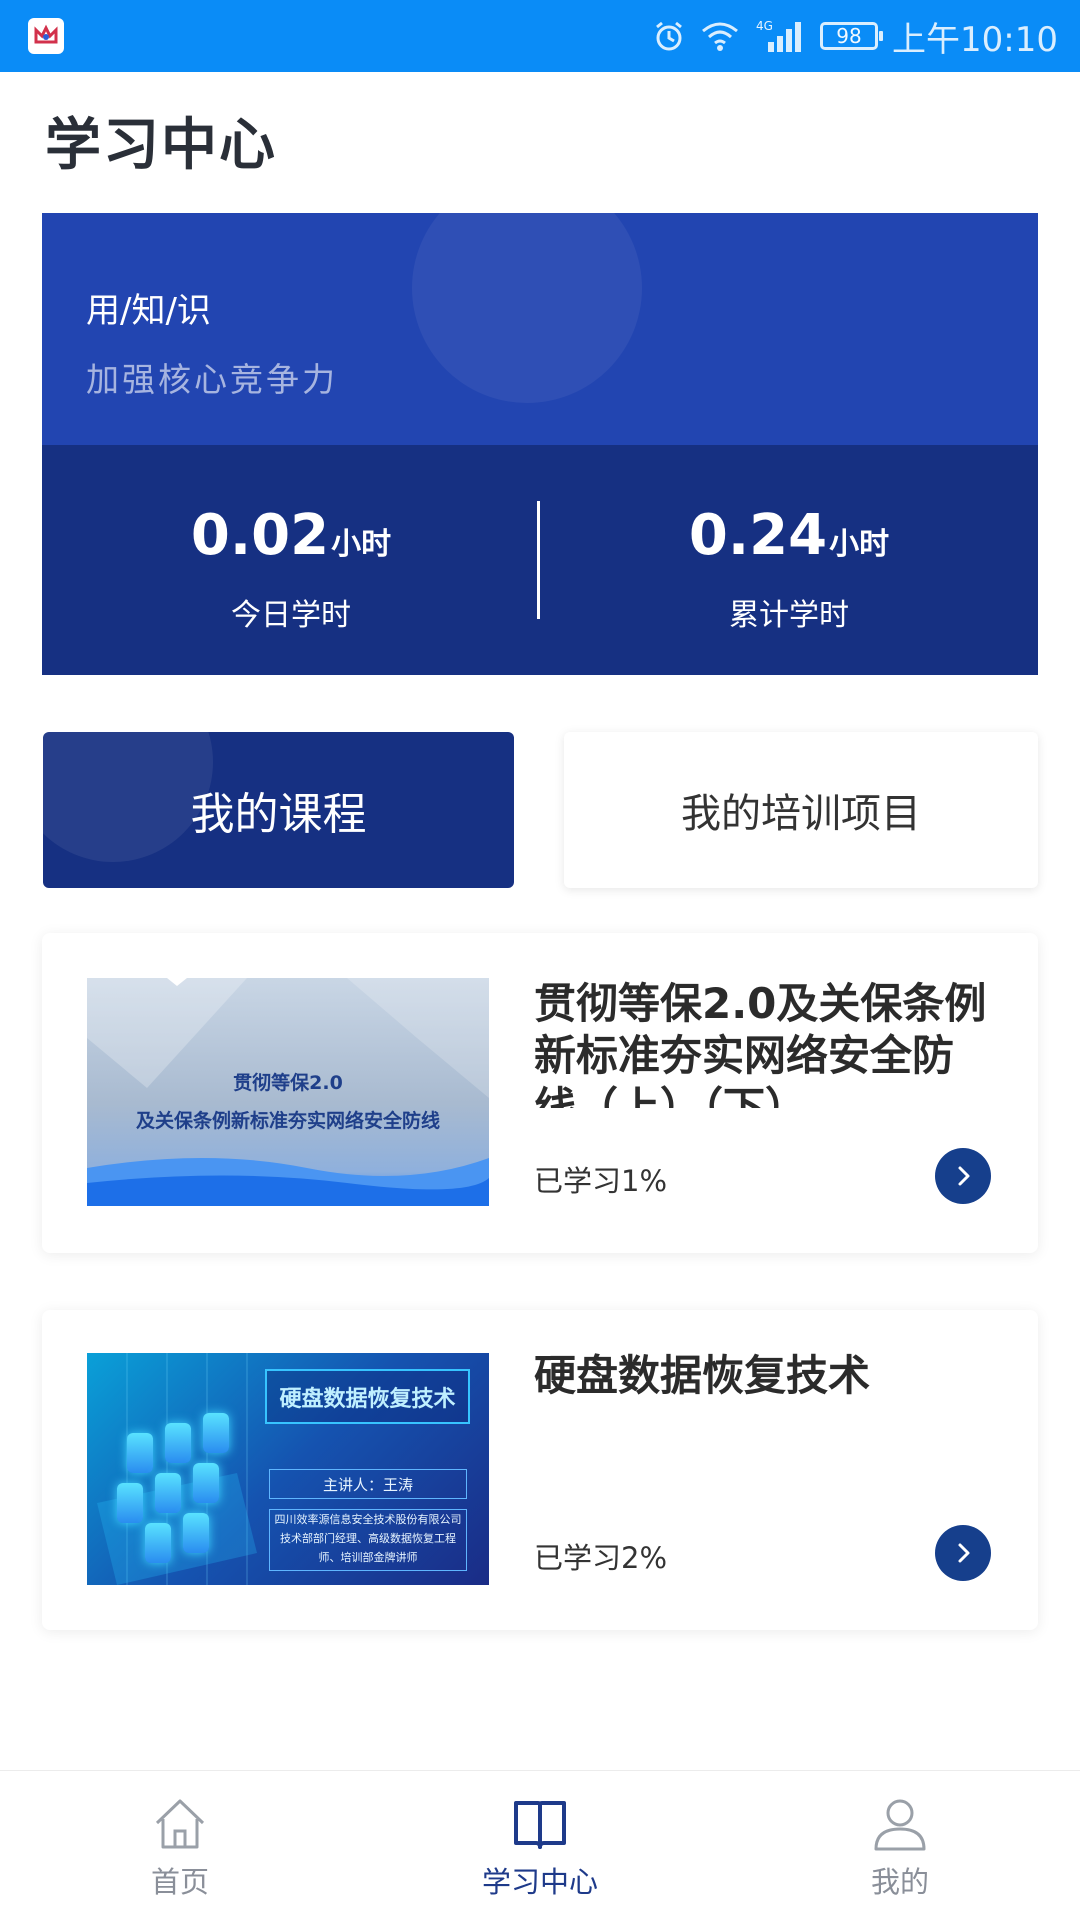 Image resolution: width=1080 pixels, height=1921 pixels. Describe the element at coordinates (368, 1484) in the screenshot. I see `thumbnail-lecturer: 主讲人：王涛` at that location.